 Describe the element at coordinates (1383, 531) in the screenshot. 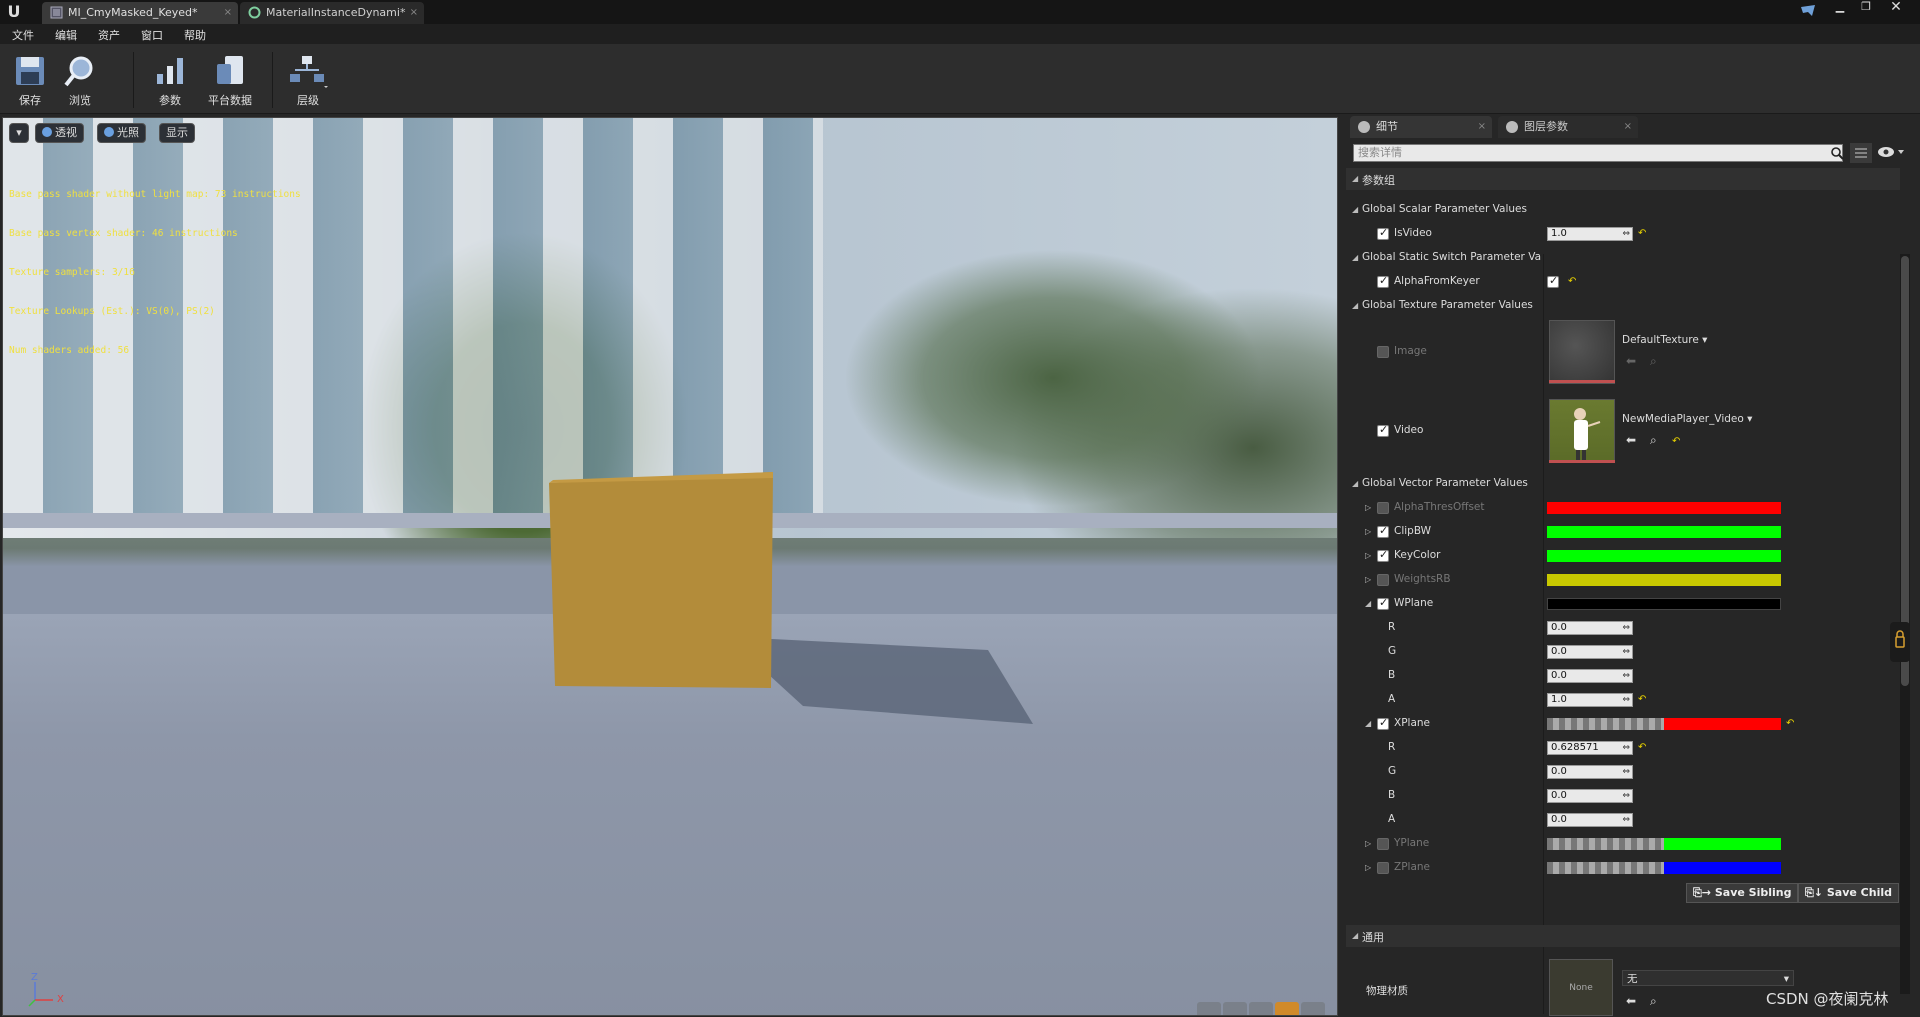

I see `clipbw-checkbox` at that location.